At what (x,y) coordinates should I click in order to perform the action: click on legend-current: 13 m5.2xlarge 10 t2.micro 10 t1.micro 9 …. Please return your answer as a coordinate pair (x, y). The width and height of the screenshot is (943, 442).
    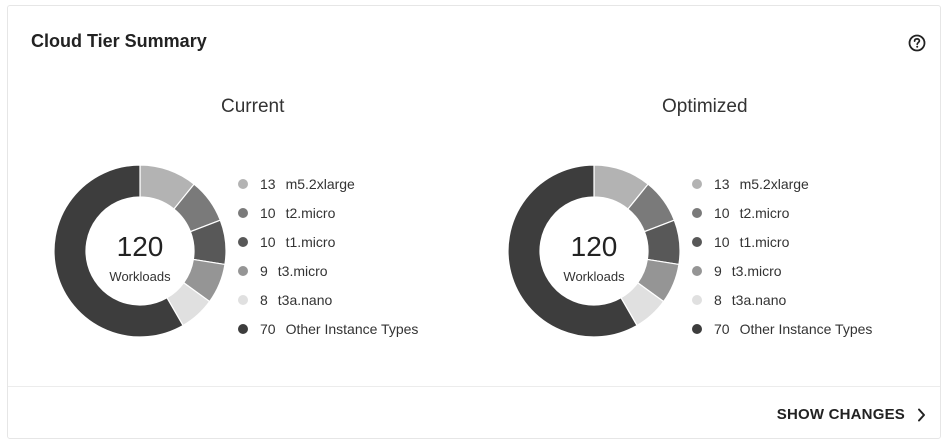
    Looking at the image, I should click on (328, 256).